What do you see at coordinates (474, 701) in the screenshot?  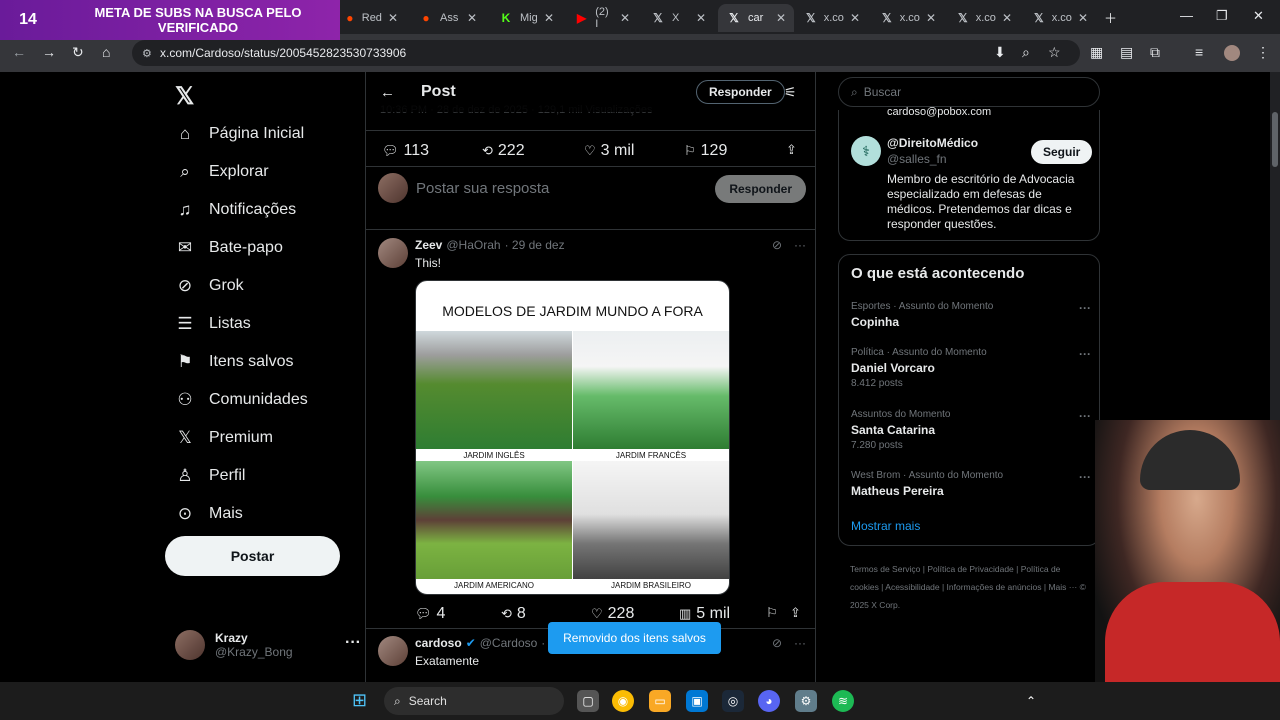 I see `taskbar-search: ⌕ Search` at bounding box center [474, 701].